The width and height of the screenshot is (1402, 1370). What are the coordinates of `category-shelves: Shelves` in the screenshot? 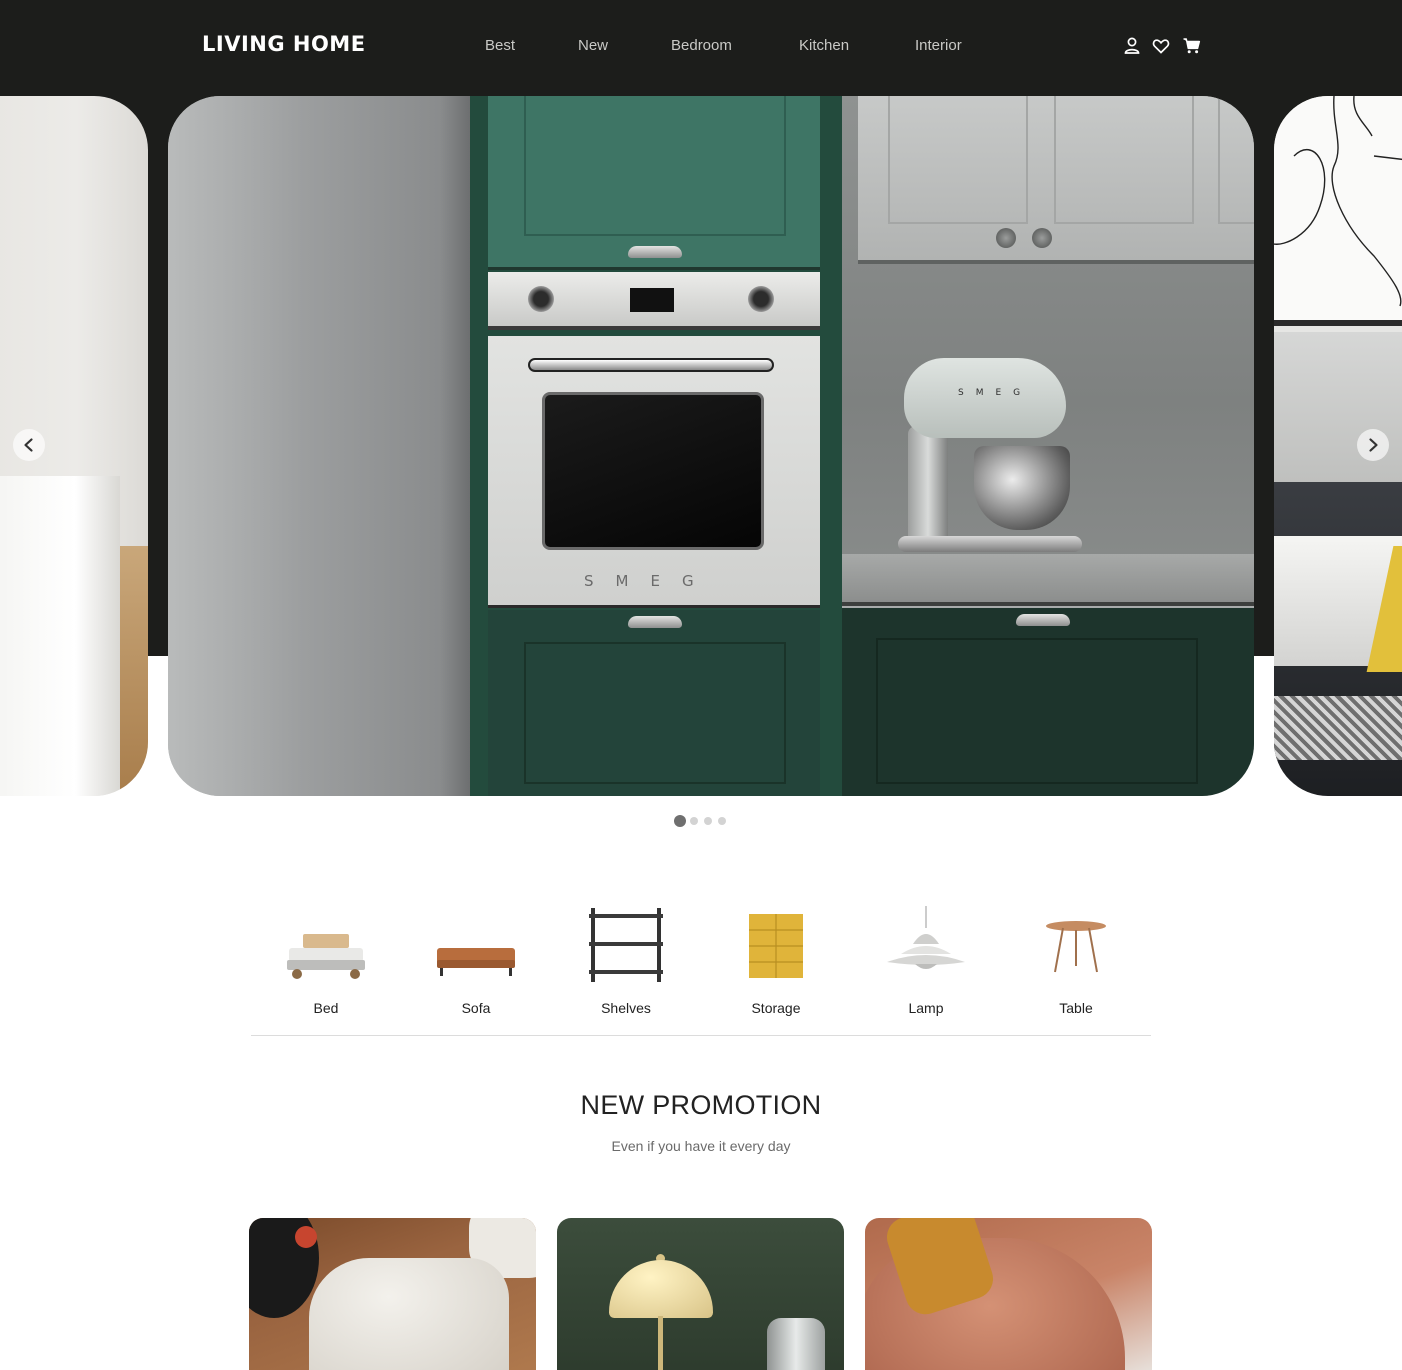 It's located at (626, 966).